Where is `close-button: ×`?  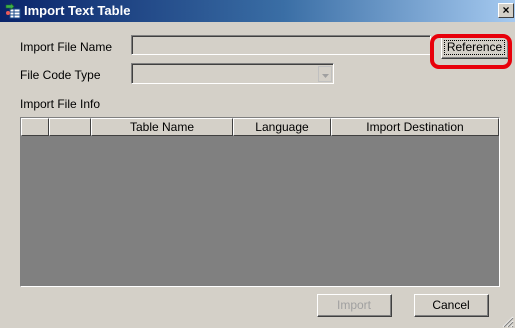
close-button: × is located at coordinates (506, 10).